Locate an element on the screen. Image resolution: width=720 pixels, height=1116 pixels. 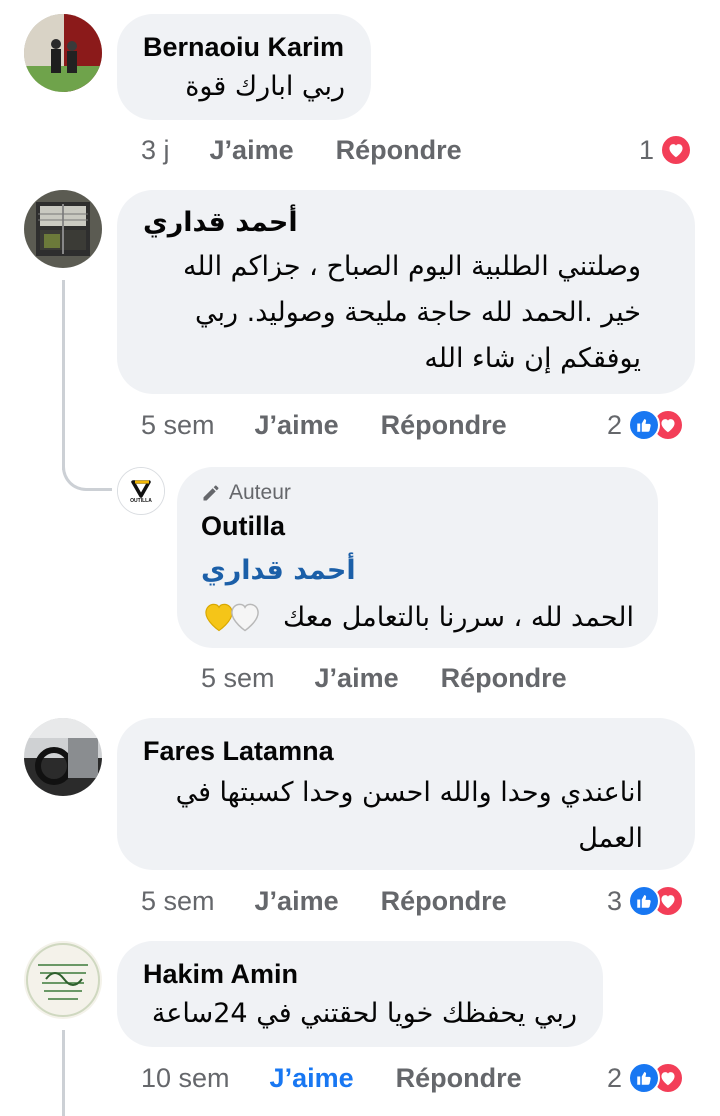
reaction-count: 3 is located at coordinates (615, 900).